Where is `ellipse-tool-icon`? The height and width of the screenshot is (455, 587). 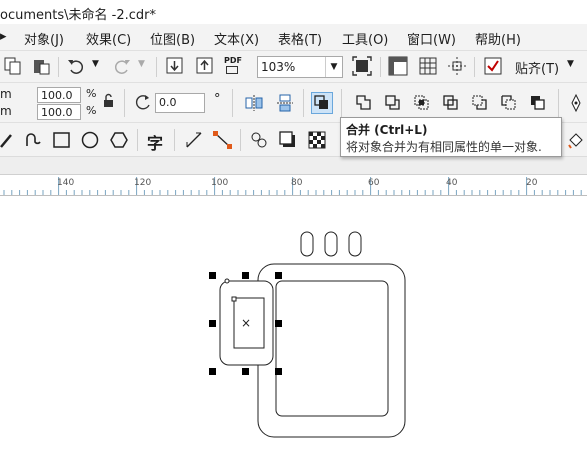
ellipse-tool-icon is located at coordinates (90, 140).